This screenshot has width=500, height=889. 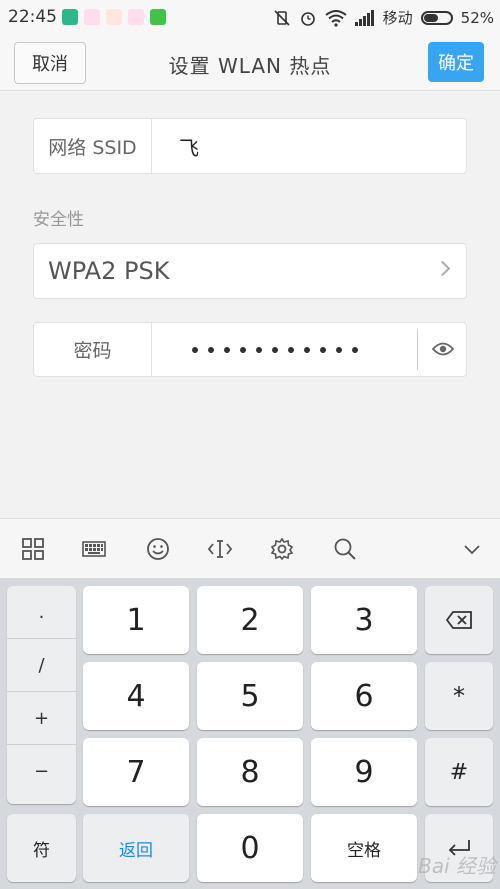 I want to click on symbol-key: +, so click(x=41, y=718).